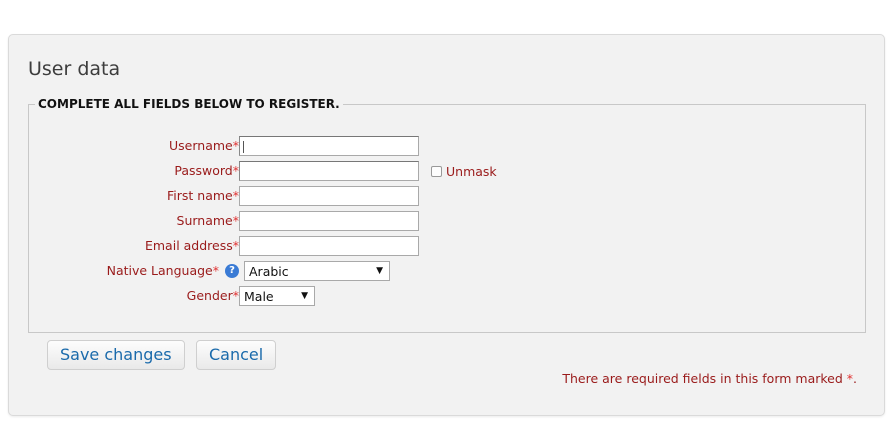 The height and width of the screenshot is (424, 894). What do you see at coordinates (329, 171) in the screenshot?
I see `password-input` at bounding box center [329, 171].